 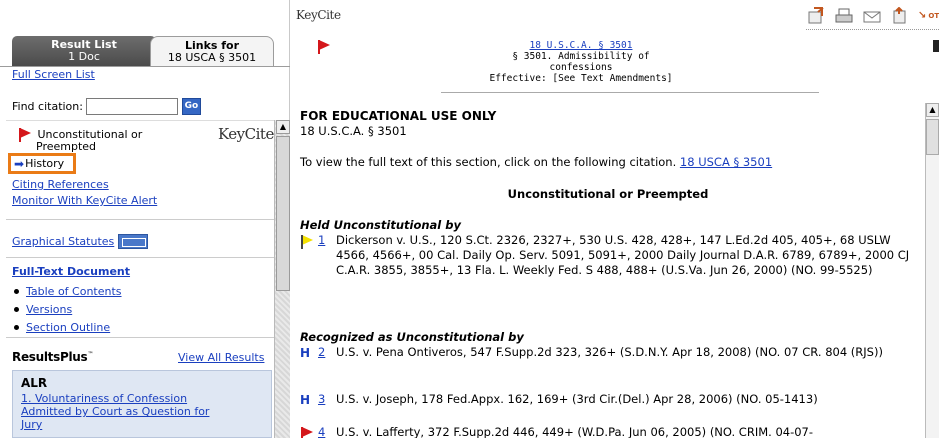 I want to click on find-citation-row: Find citation: Go, so click(x=106, y=106).